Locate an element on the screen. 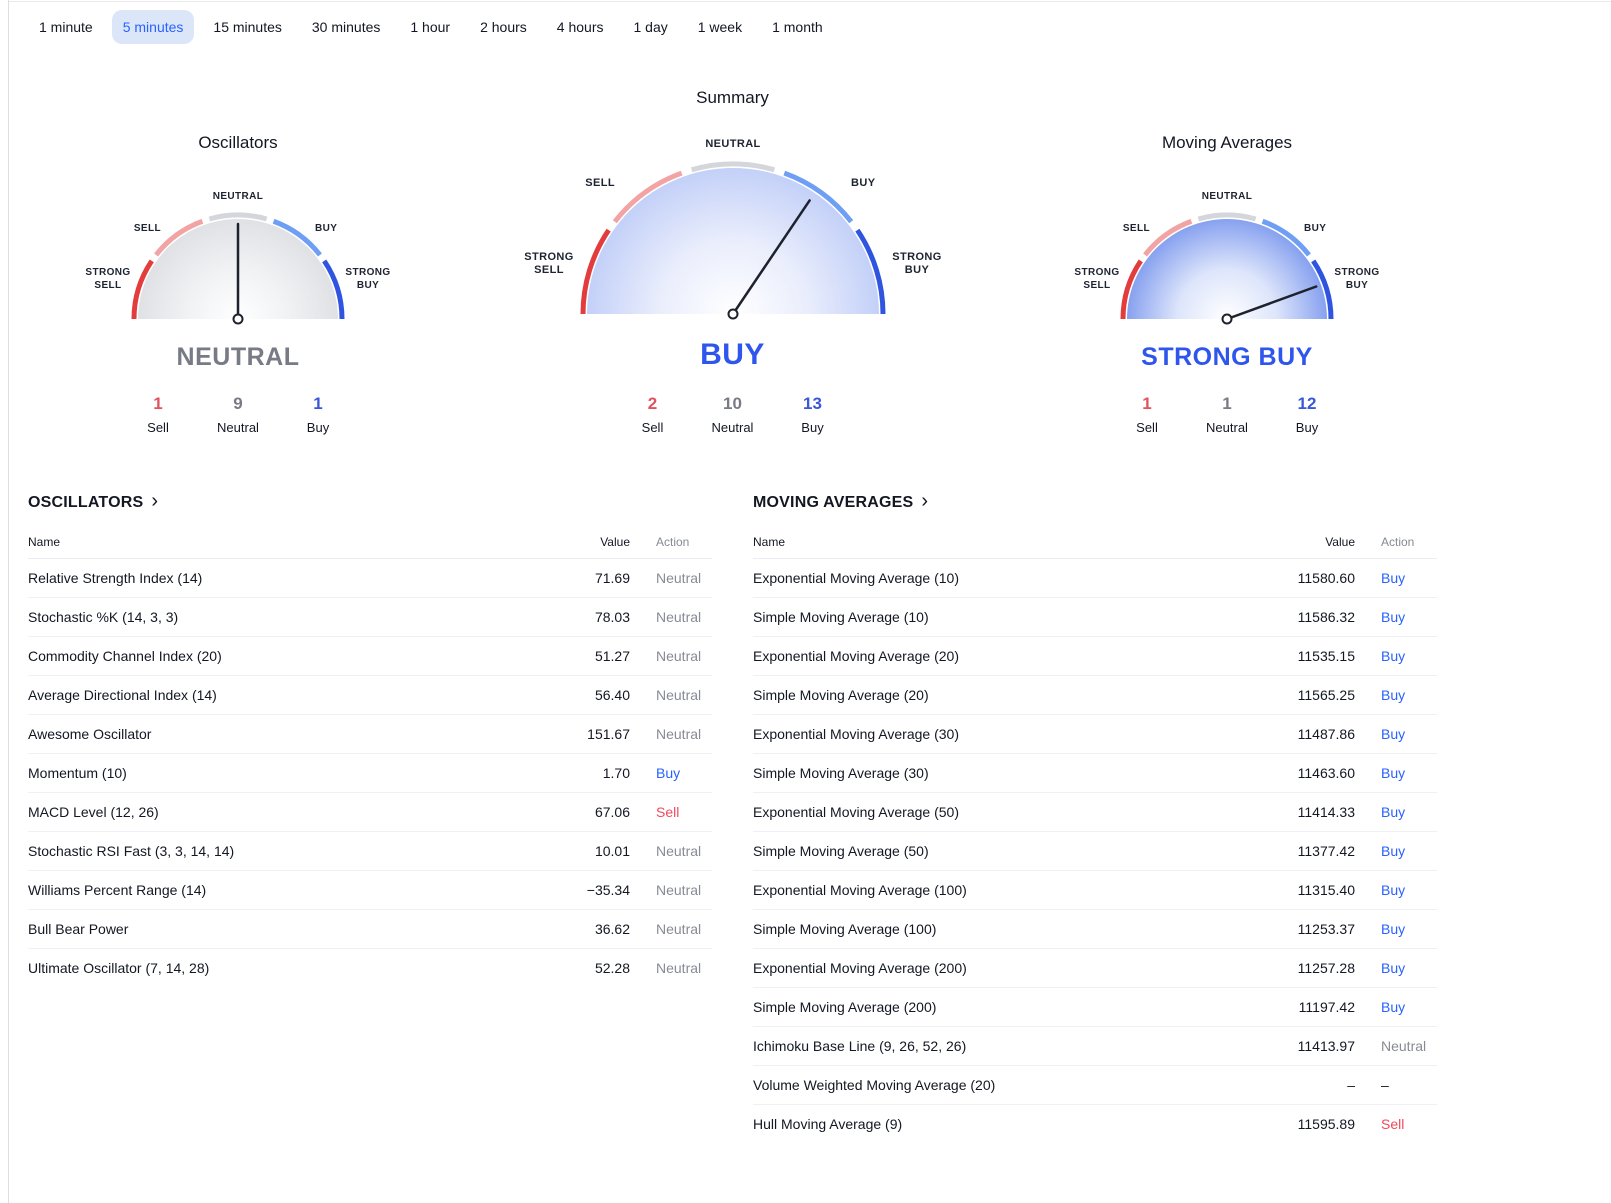 The width and height of the screenshot is (1611, 1203). indicator-name: Commodity Channel Index (20) is located at coordinates (125, 656).